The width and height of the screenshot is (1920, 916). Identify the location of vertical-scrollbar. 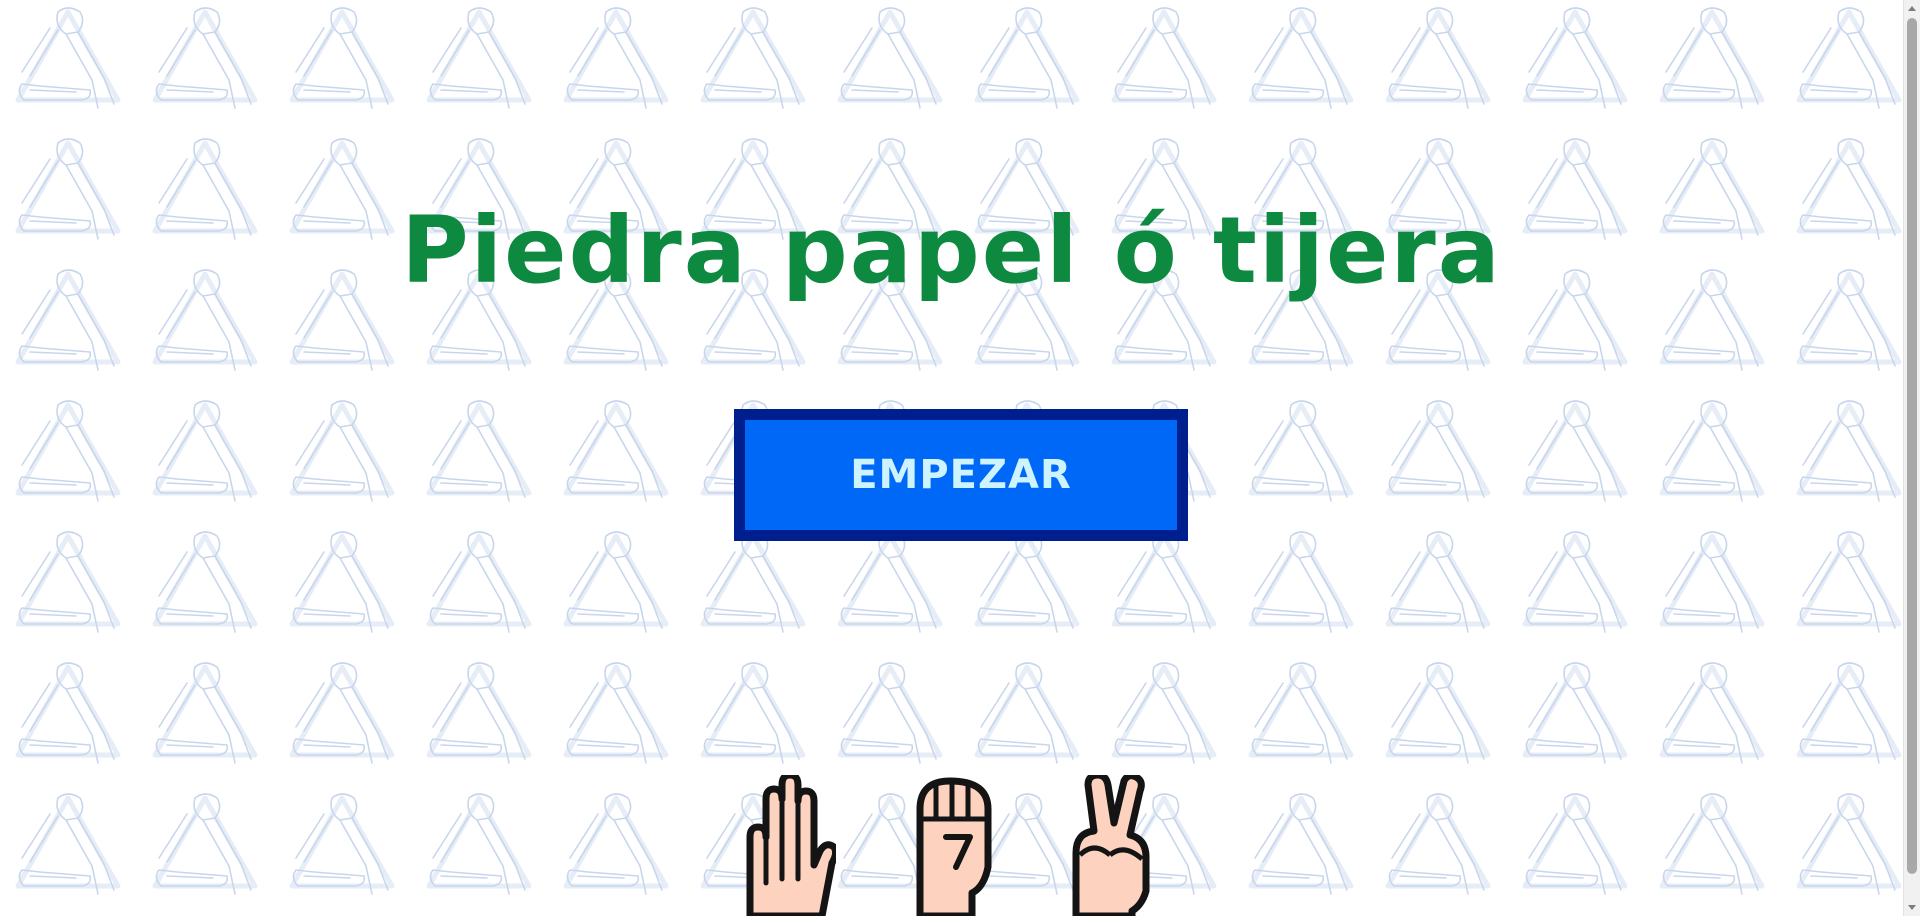
(1911, 458).